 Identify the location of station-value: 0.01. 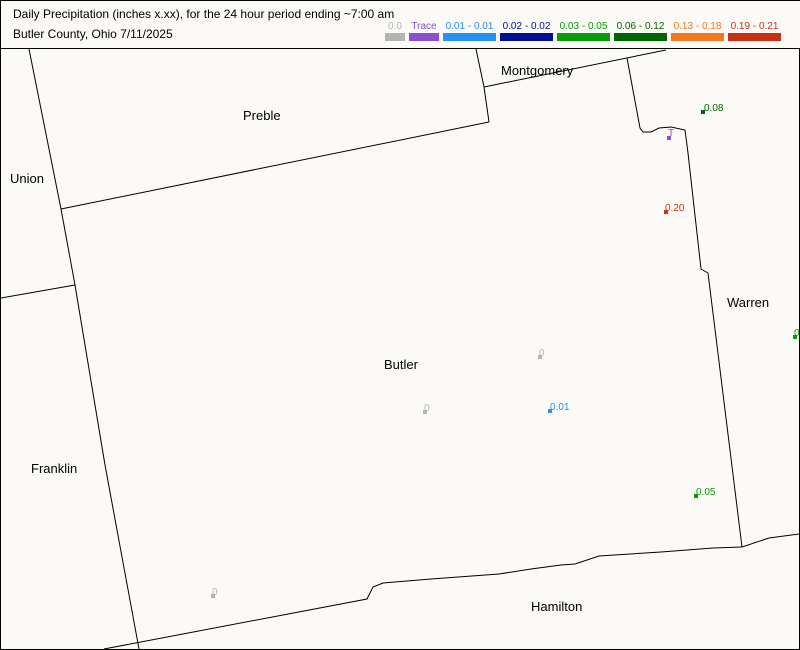
(560, 407).